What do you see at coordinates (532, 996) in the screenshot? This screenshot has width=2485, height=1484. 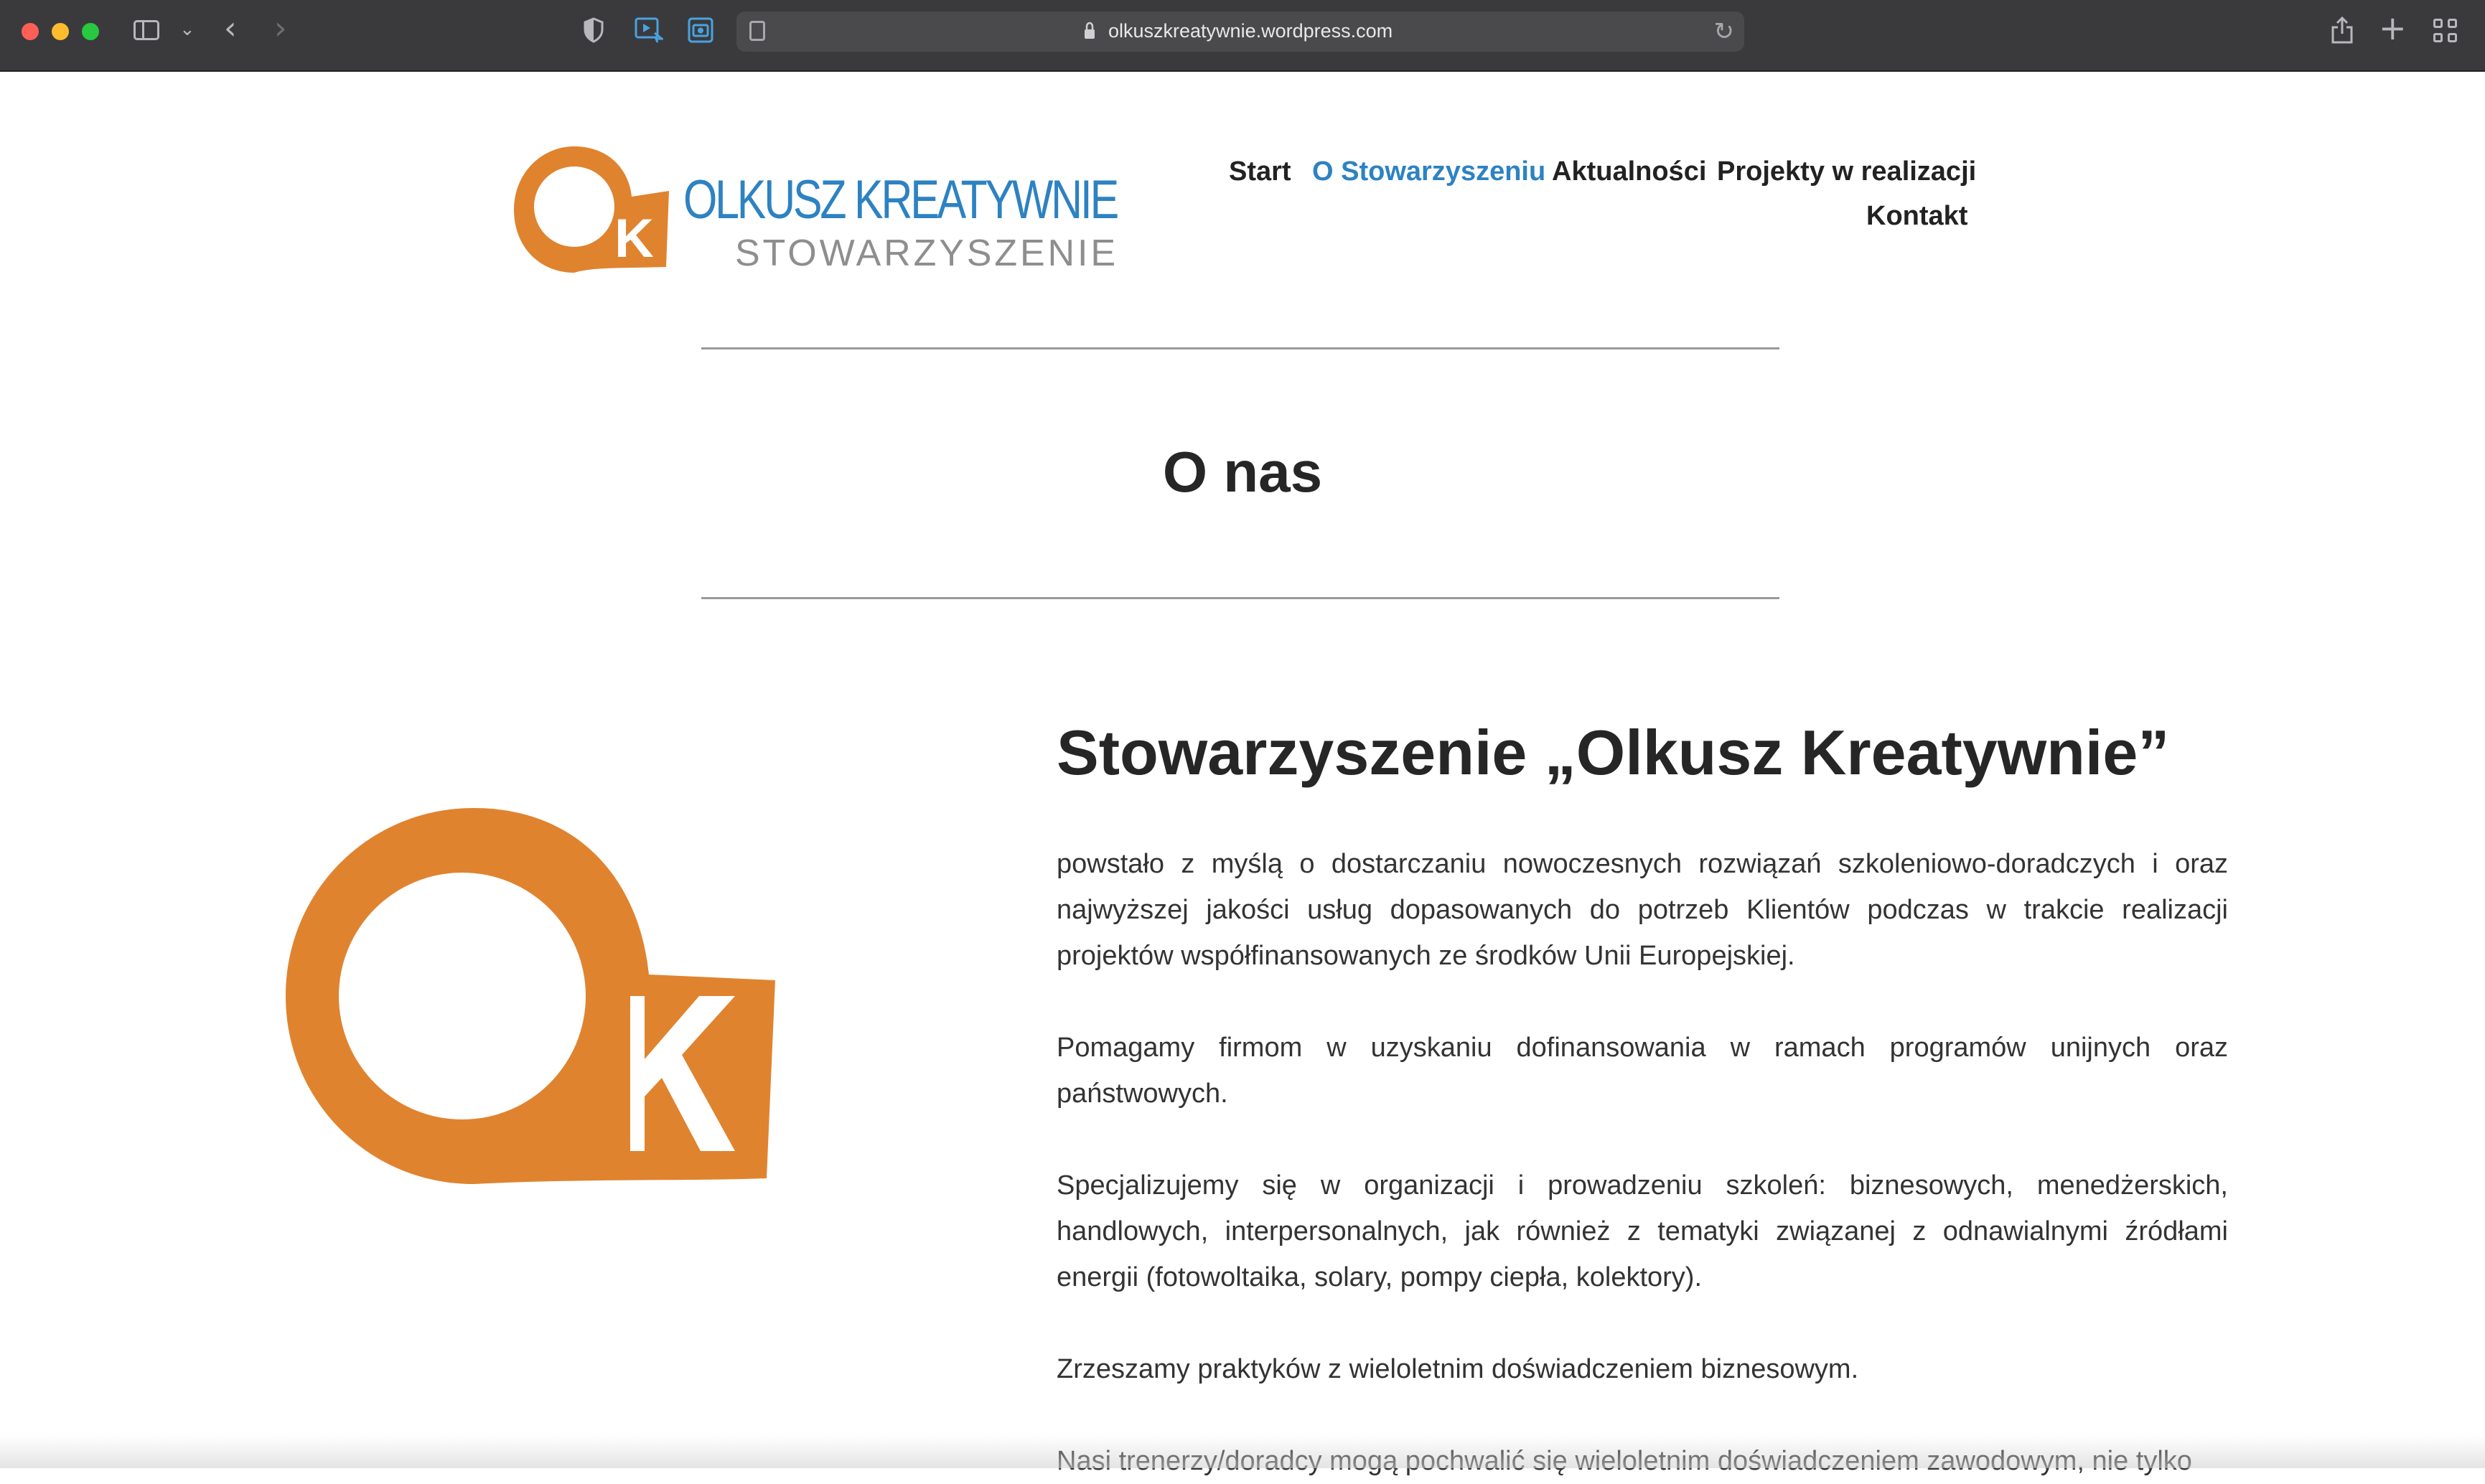 I see `content-logo-image` at bounding box center [532, 996].